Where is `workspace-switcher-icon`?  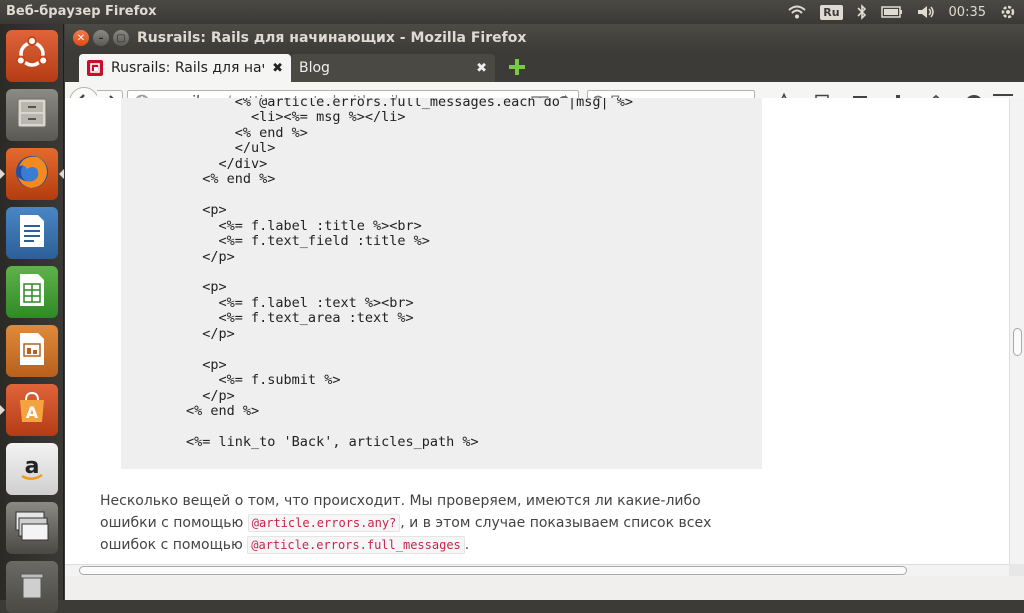 workspace-switcher-icon is located at coordinates (32, 528).